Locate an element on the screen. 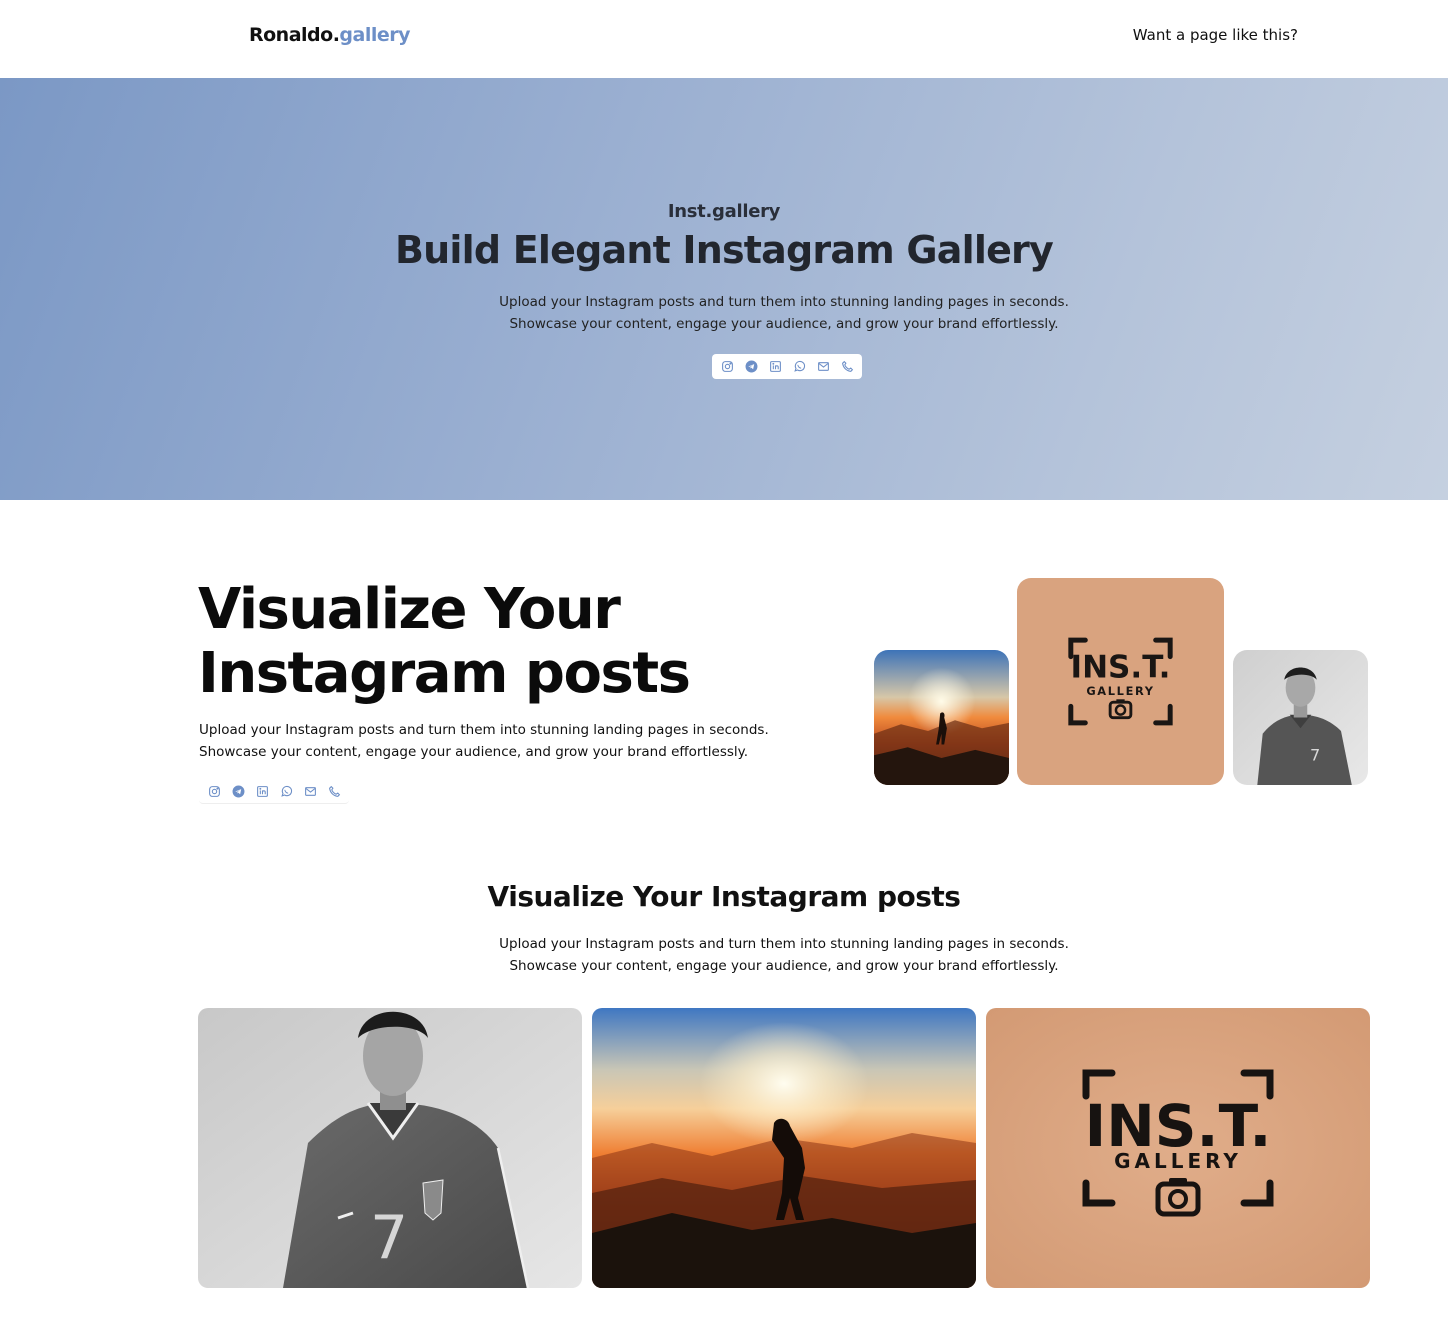  gallery-card-ronaldo: 7 is located at coordinates (390, 1148).